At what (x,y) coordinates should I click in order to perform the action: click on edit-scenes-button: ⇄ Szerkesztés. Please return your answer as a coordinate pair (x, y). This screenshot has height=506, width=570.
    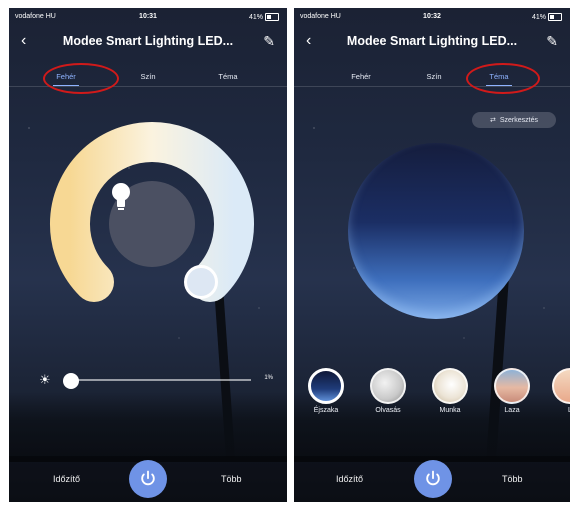
    Looking at the image, I should click on (514, 120).